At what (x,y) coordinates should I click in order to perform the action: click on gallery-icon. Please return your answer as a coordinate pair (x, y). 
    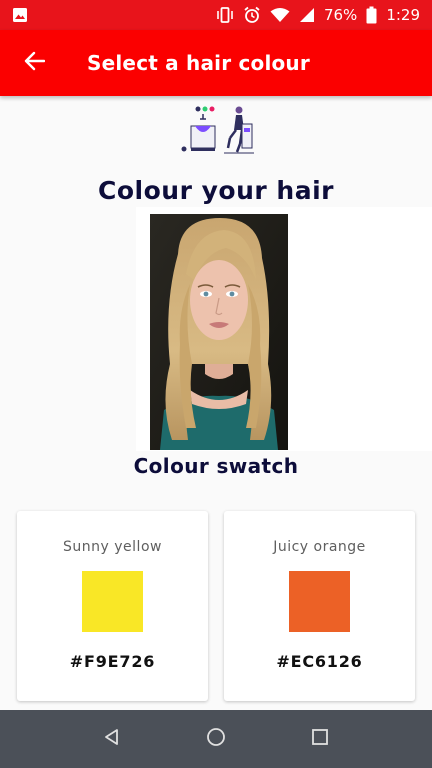
    Looking at the image, I should click on (20, 15).